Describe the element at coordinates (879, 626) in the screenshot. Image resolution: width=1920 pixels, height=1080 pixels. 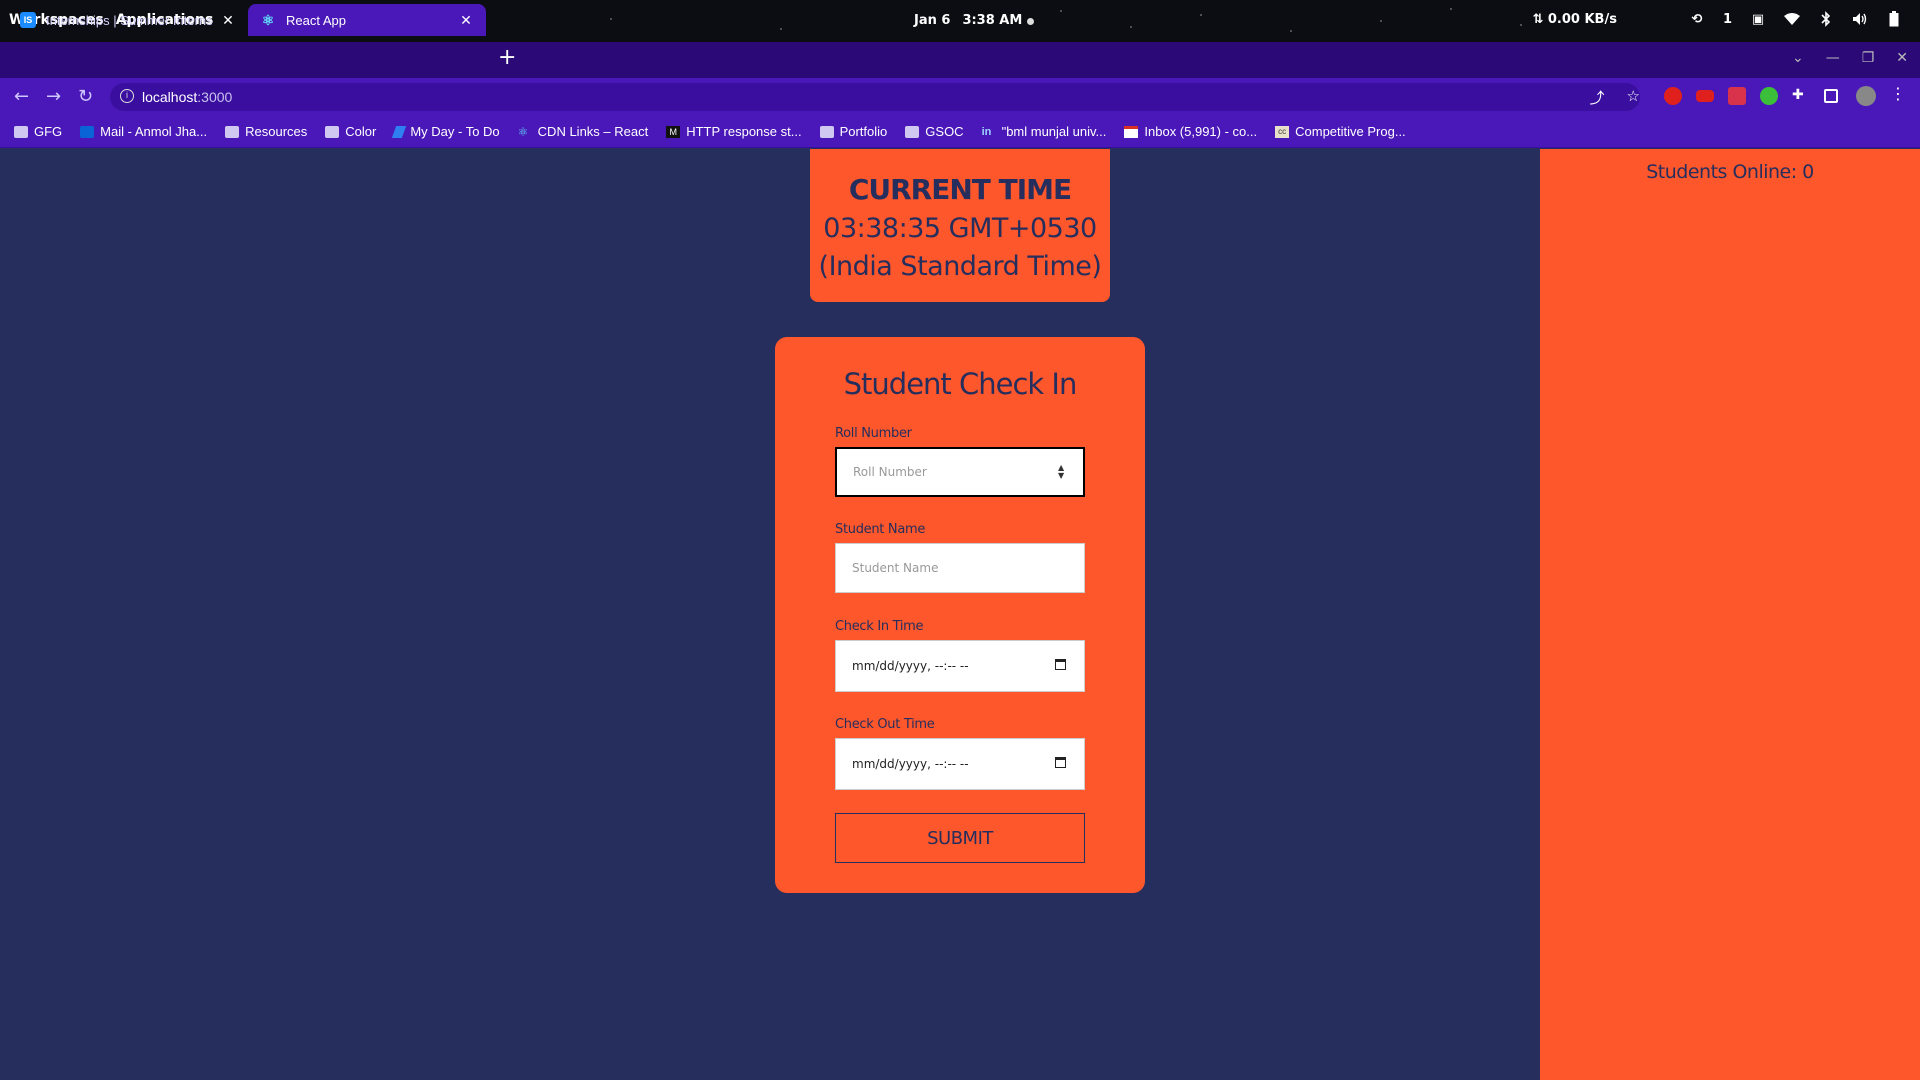
I see `check-in-time-label: Check In Time` at that location.